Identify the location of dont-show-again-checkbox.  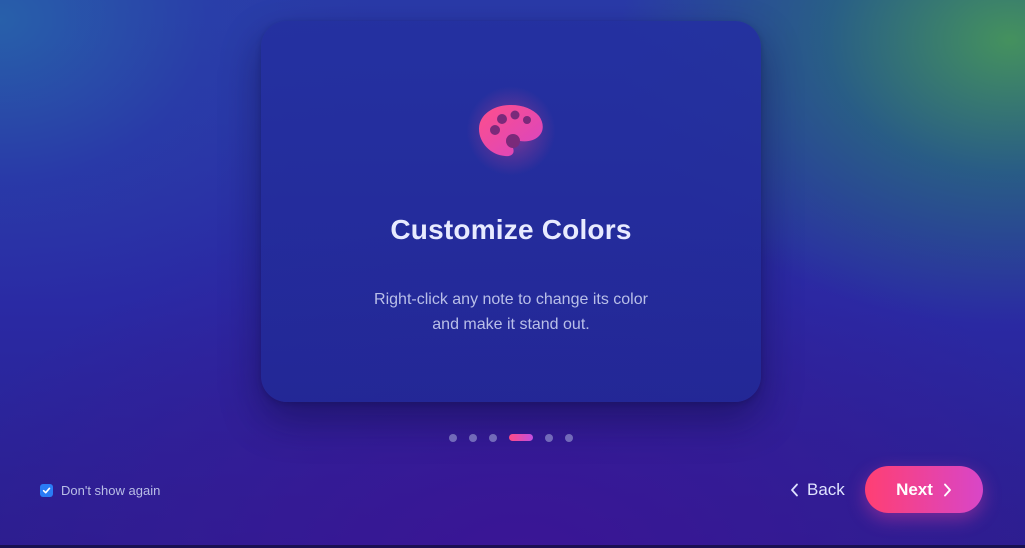
(46, 490).